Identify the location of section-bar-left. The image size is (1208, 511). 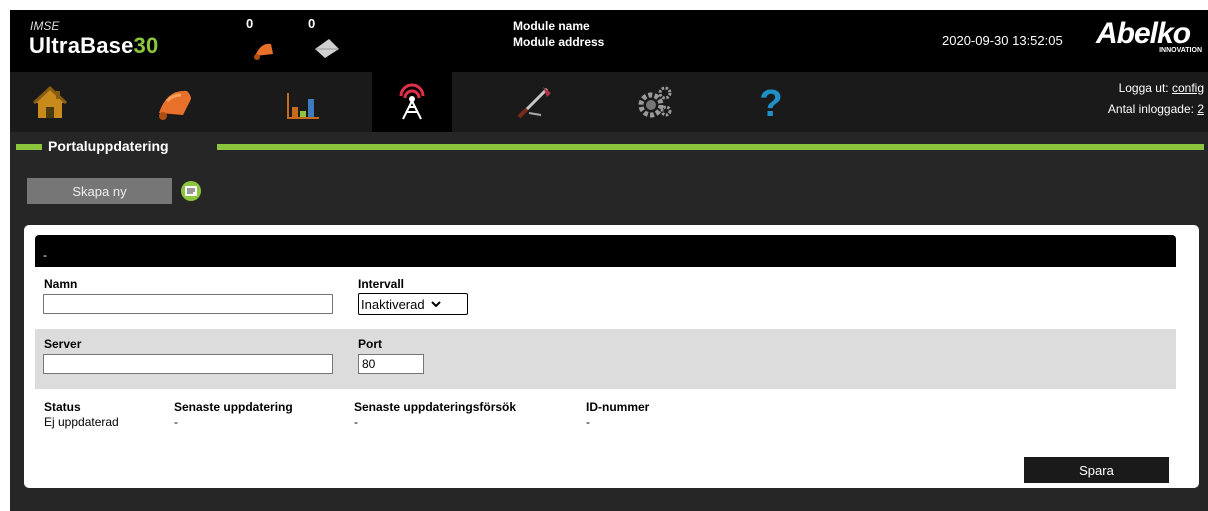
(29, 147).